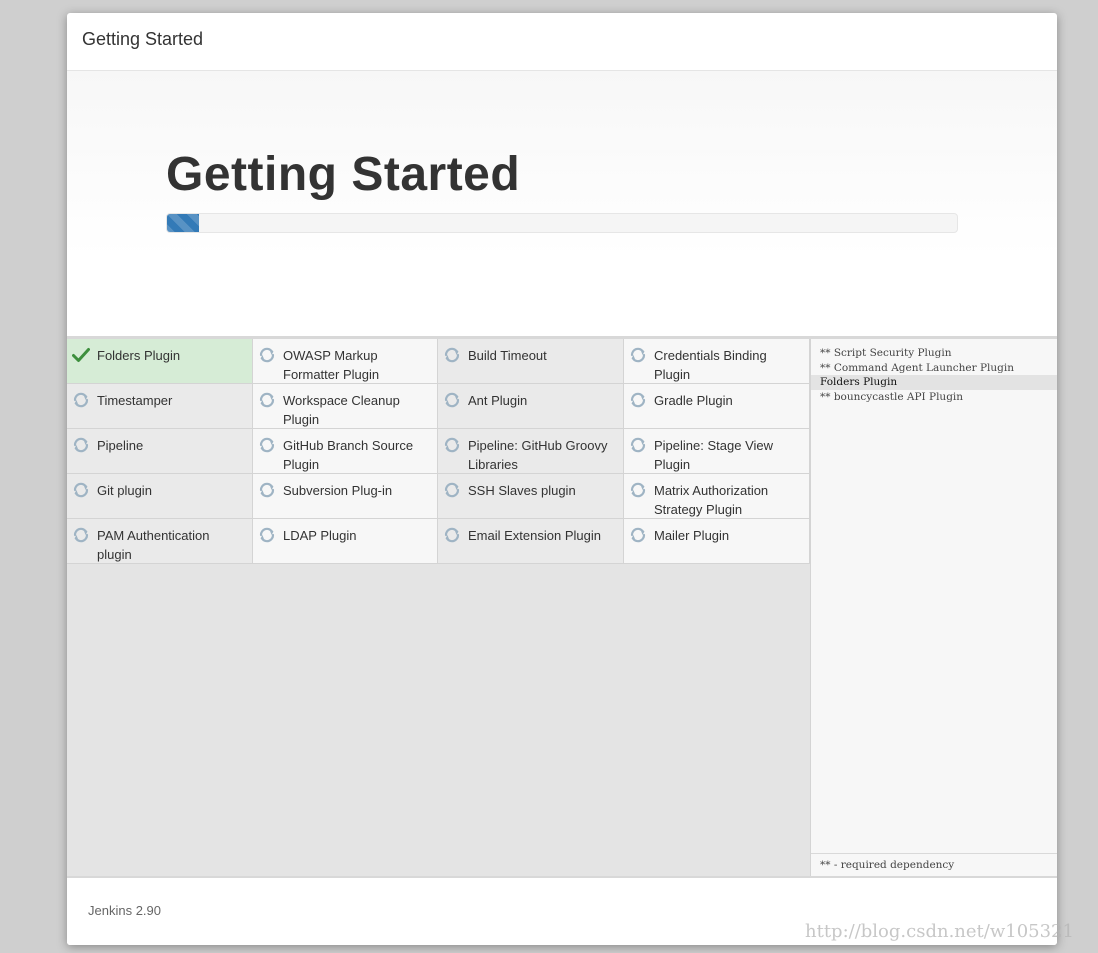  I want to click on plugin-item: Gradle Plugin, so click(717, 406).